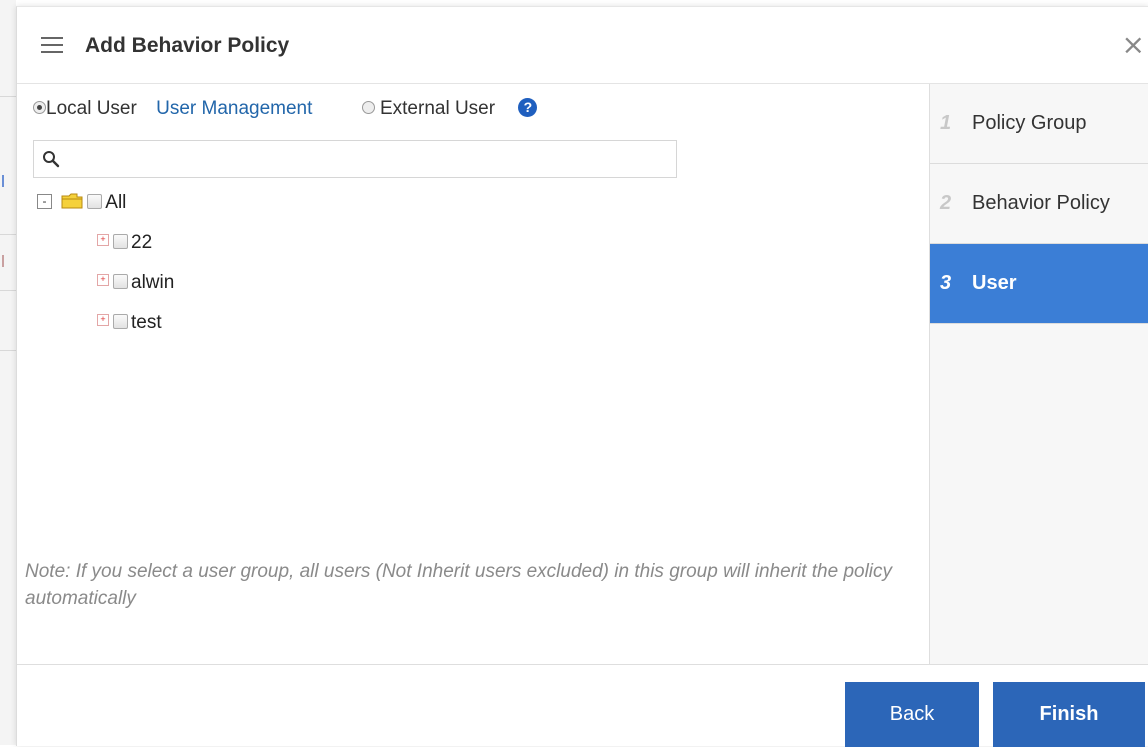 Image resolution: width=1148 pixels, height=747 pixels. I want to click on step-behavior-policy: 2 Behavior Policy, so click(1039, 204).